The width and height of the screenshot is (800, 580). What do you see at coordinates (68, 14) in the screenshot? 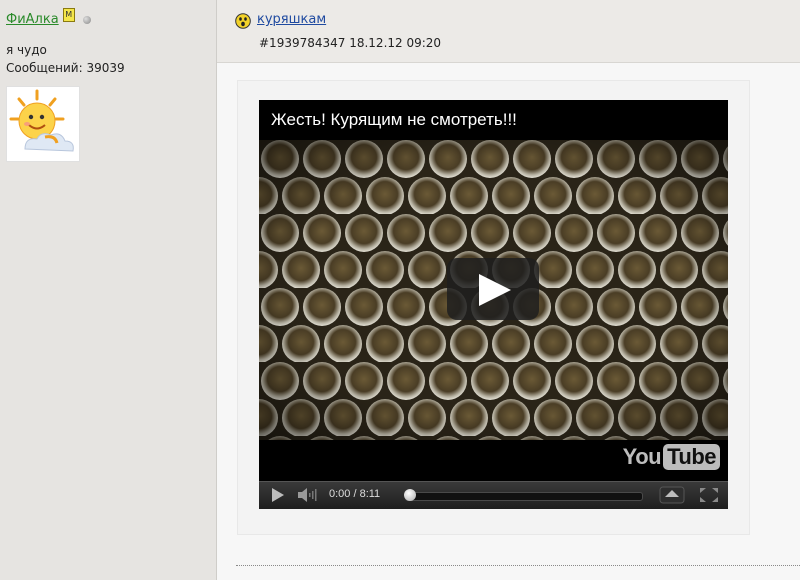
I see `moderator-badge-icon: M` at bounding box center [68, 14].